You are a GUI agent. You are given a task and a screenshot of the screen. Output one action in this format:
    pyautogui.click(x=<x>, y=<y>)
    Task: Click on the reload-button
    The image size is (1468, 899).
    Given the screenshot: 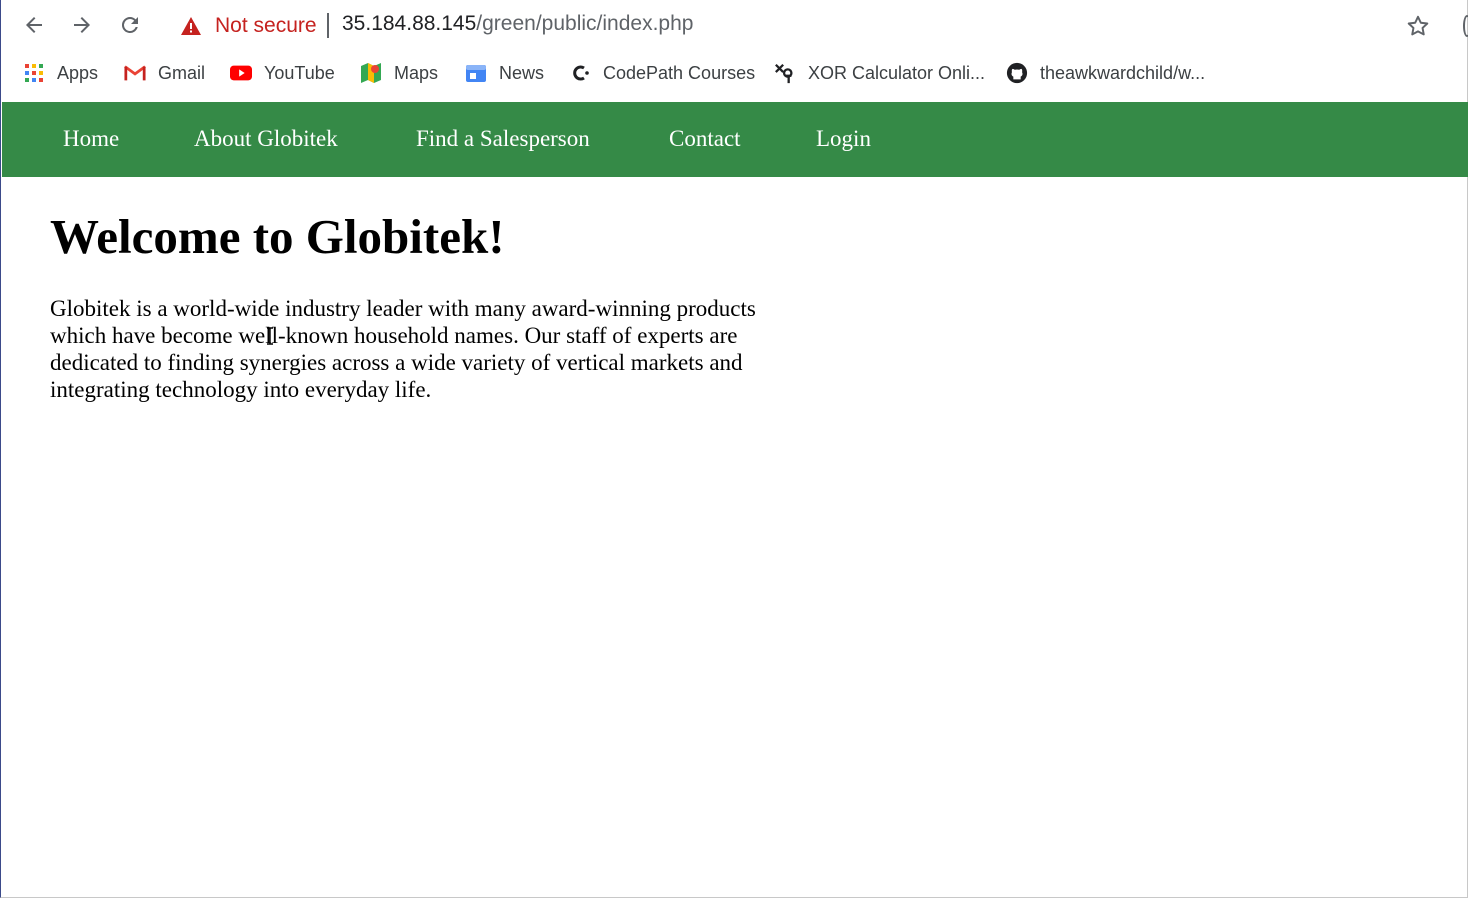 What is the action you would take?
    pyautogui.click(x=130, y=25)
    